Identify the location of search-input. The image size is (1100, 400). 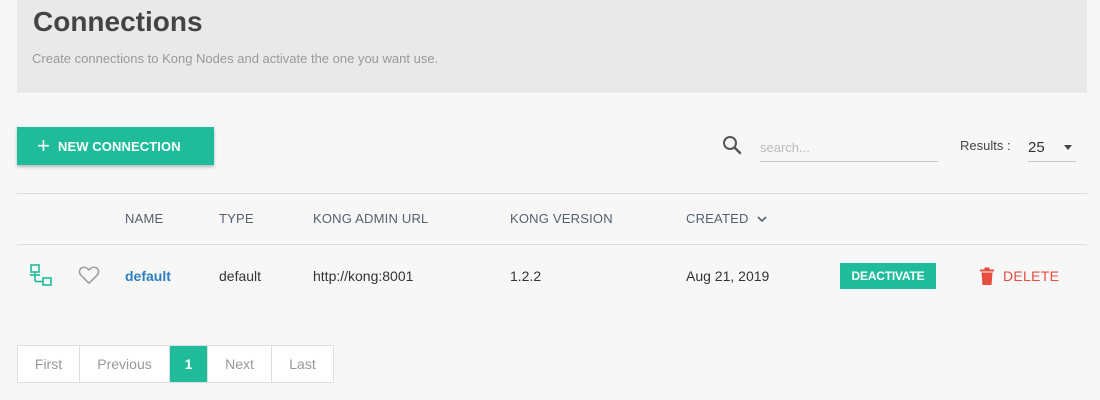
(849, 148).